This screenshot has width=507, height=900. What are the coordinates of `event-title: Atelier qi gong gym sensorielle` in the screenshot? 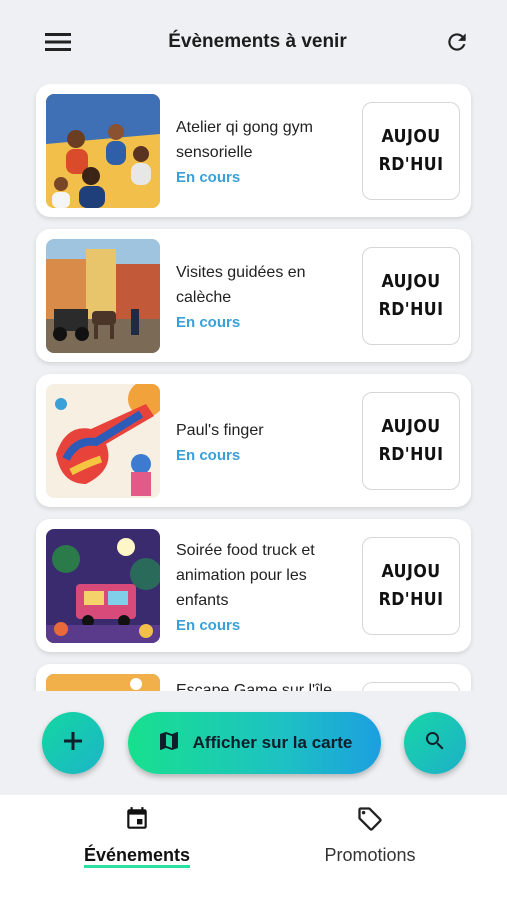 It's located at (244, 140).